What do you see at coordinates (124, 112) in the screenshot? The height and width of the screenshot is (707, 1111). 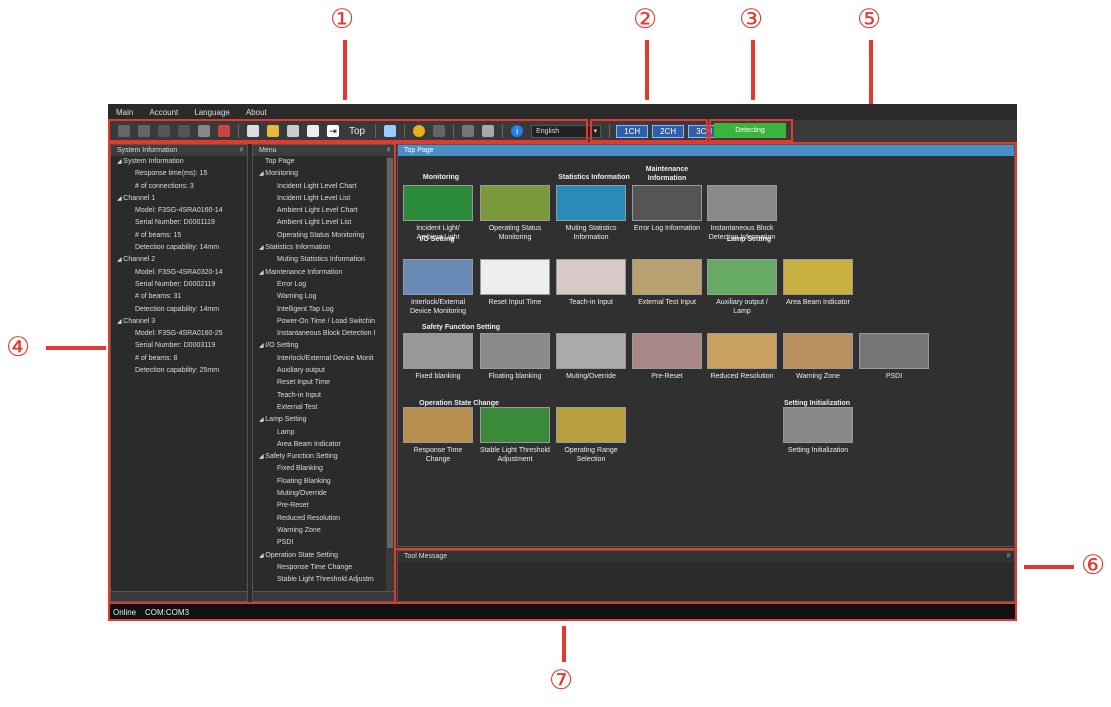 I see `menu-main: Main` at bounding box center [124, 112].